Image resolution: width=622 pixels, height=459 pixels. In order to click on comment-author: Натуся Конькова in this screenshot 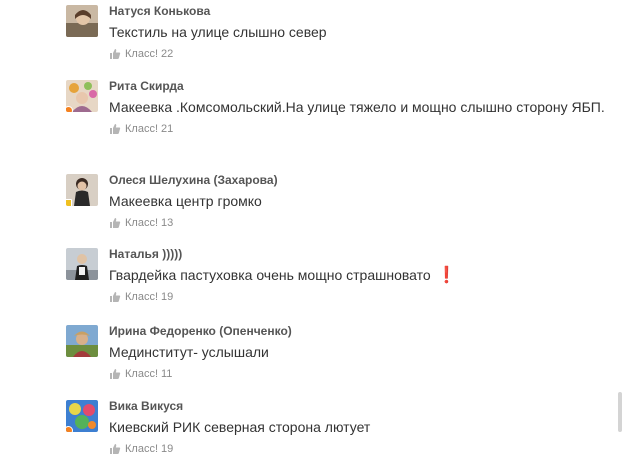, I will do `click(359, 11)`.